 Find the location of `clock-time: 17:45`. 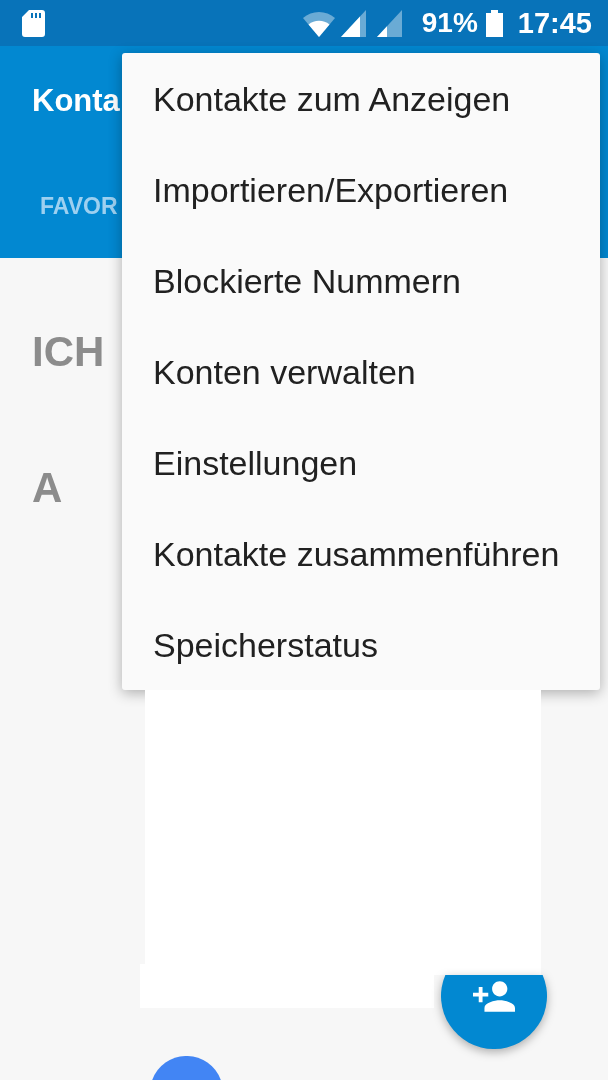

clock-time: 17:45 is located at coordinates (554, 23).